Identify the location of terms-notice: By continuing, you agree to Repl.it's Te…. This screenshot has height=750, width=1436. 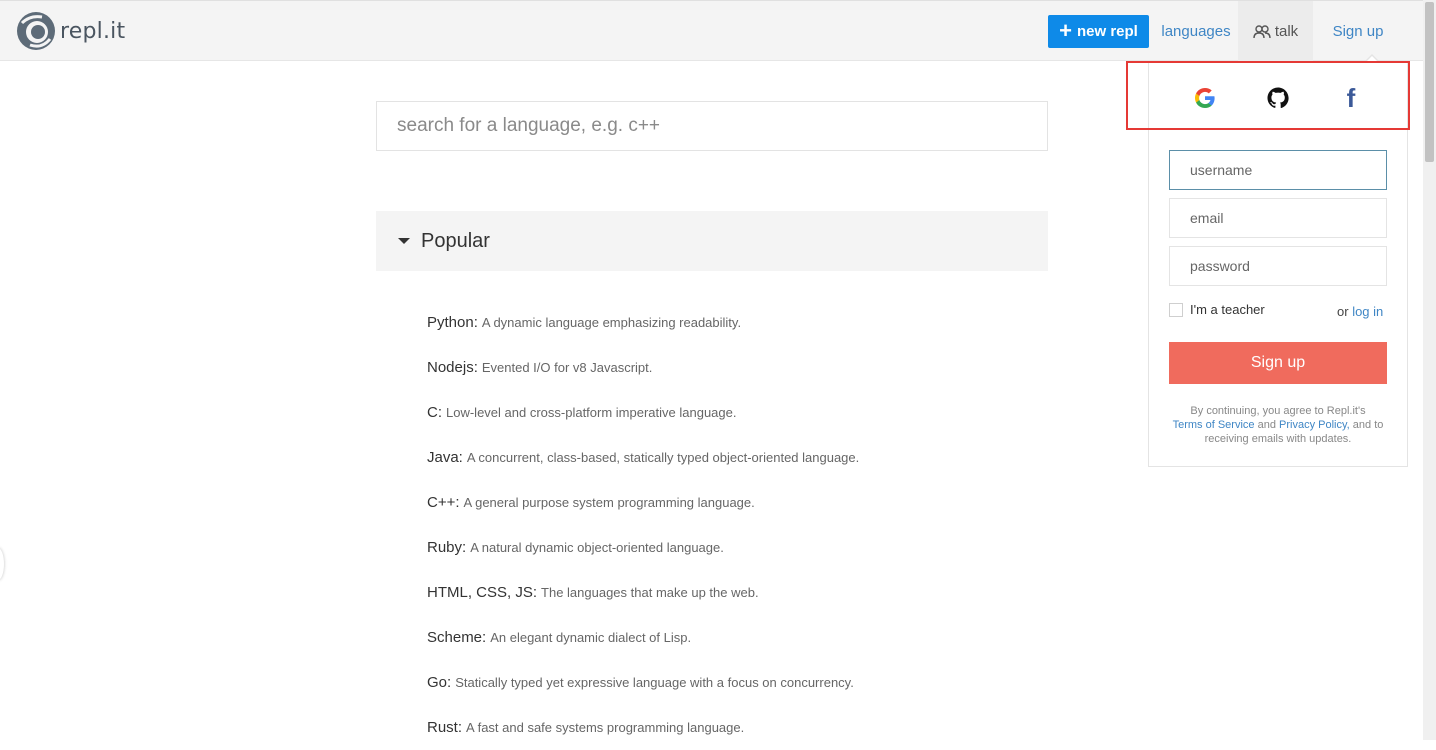
(1278, 425).